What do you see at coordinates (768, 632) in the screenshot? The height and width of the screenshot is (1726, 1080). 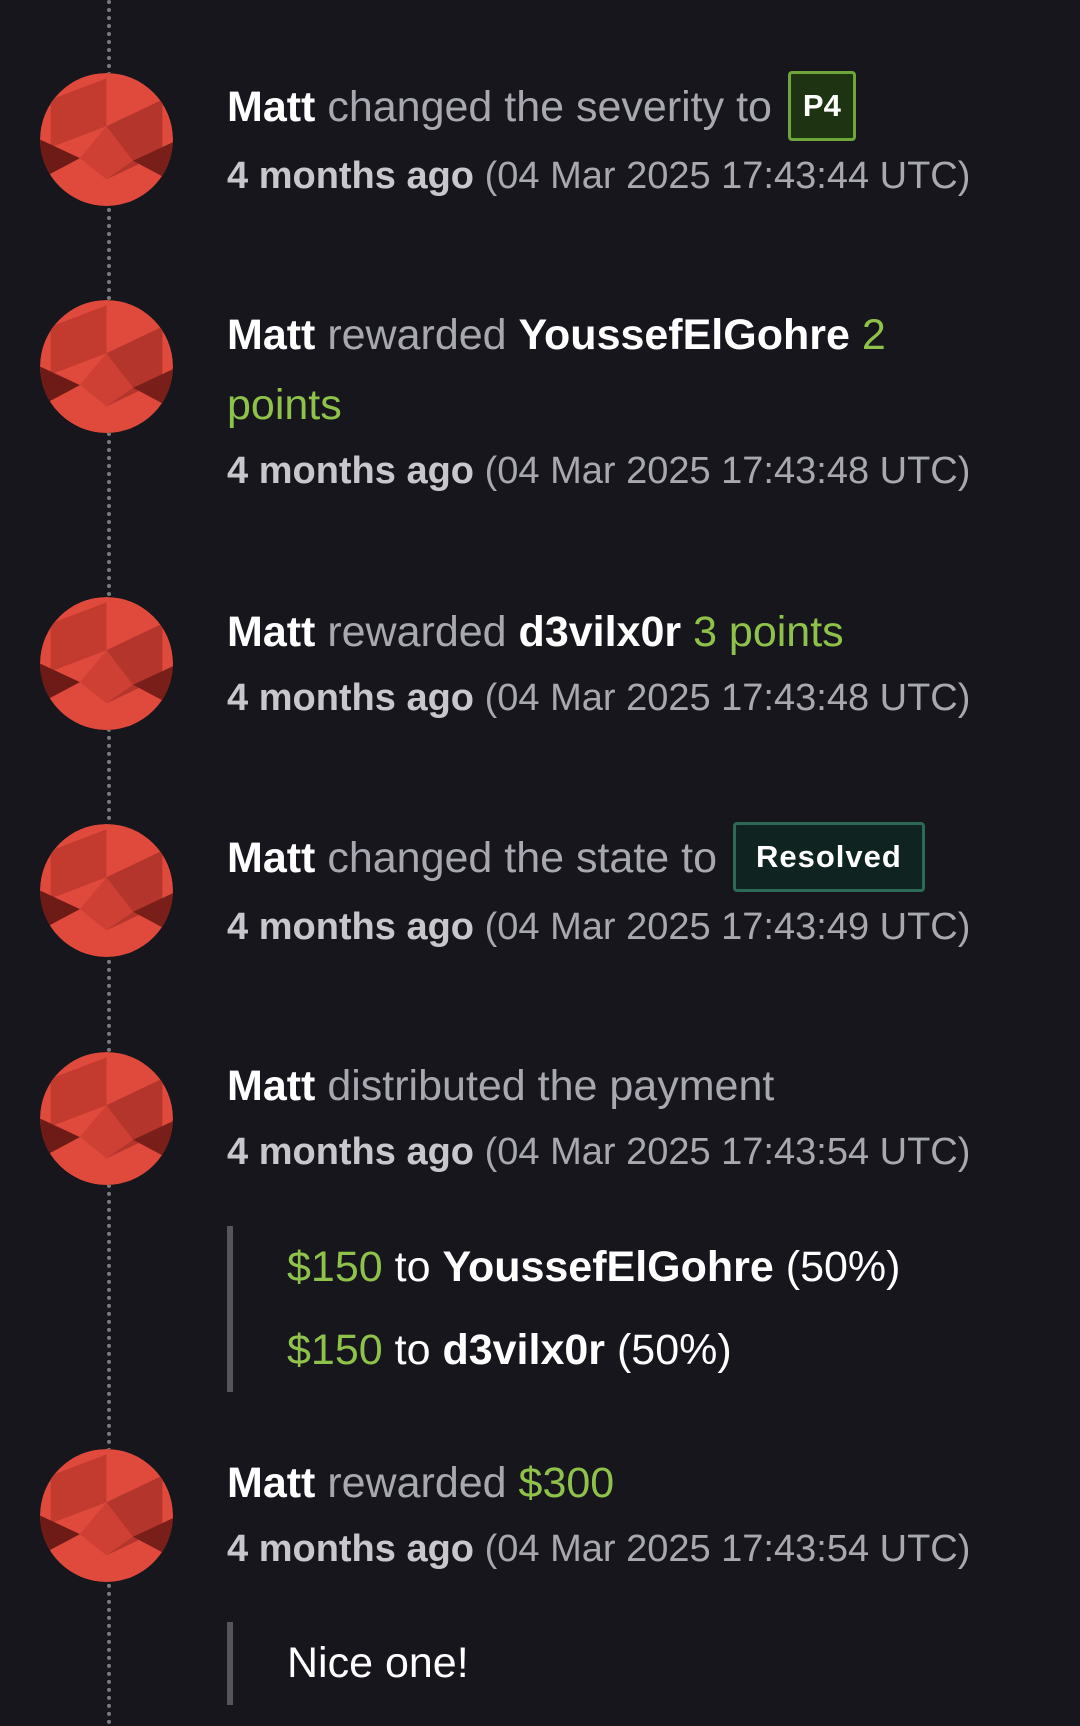 I see `reward-points: 3 points` at bounding box center [768, 632].